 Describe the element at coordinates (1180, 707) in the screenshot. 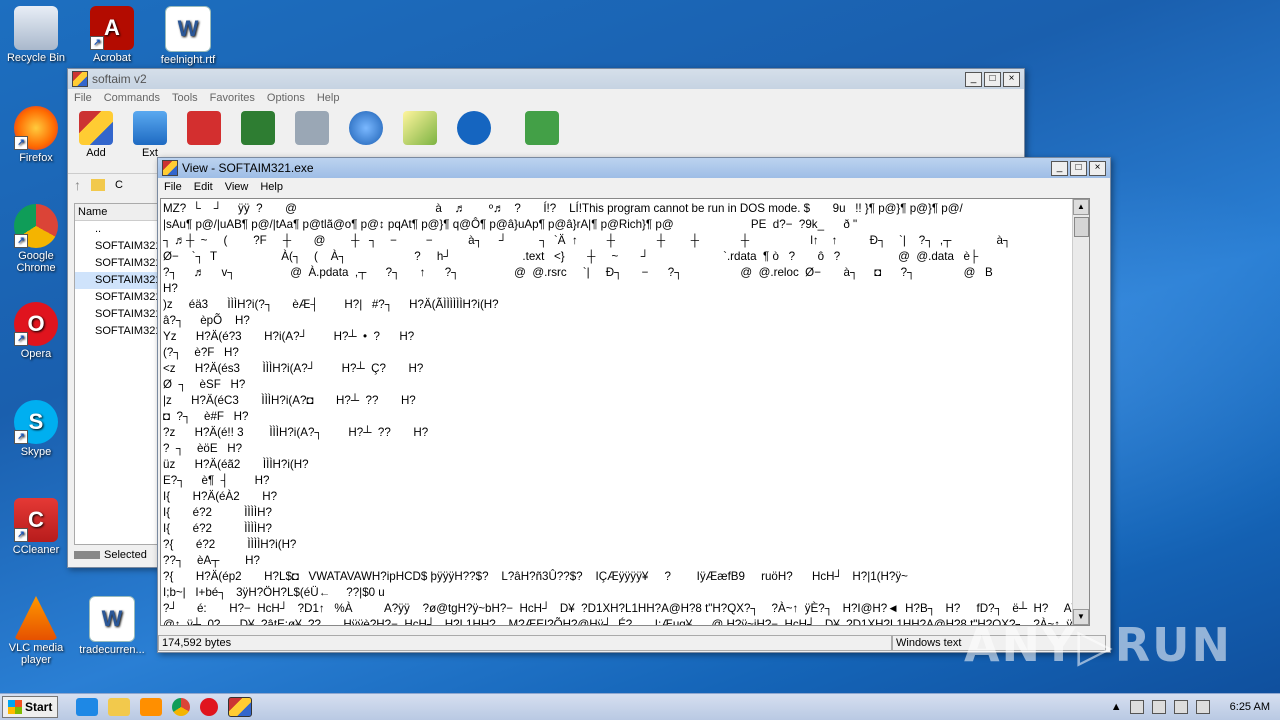

I see `volume-icon` at that location.